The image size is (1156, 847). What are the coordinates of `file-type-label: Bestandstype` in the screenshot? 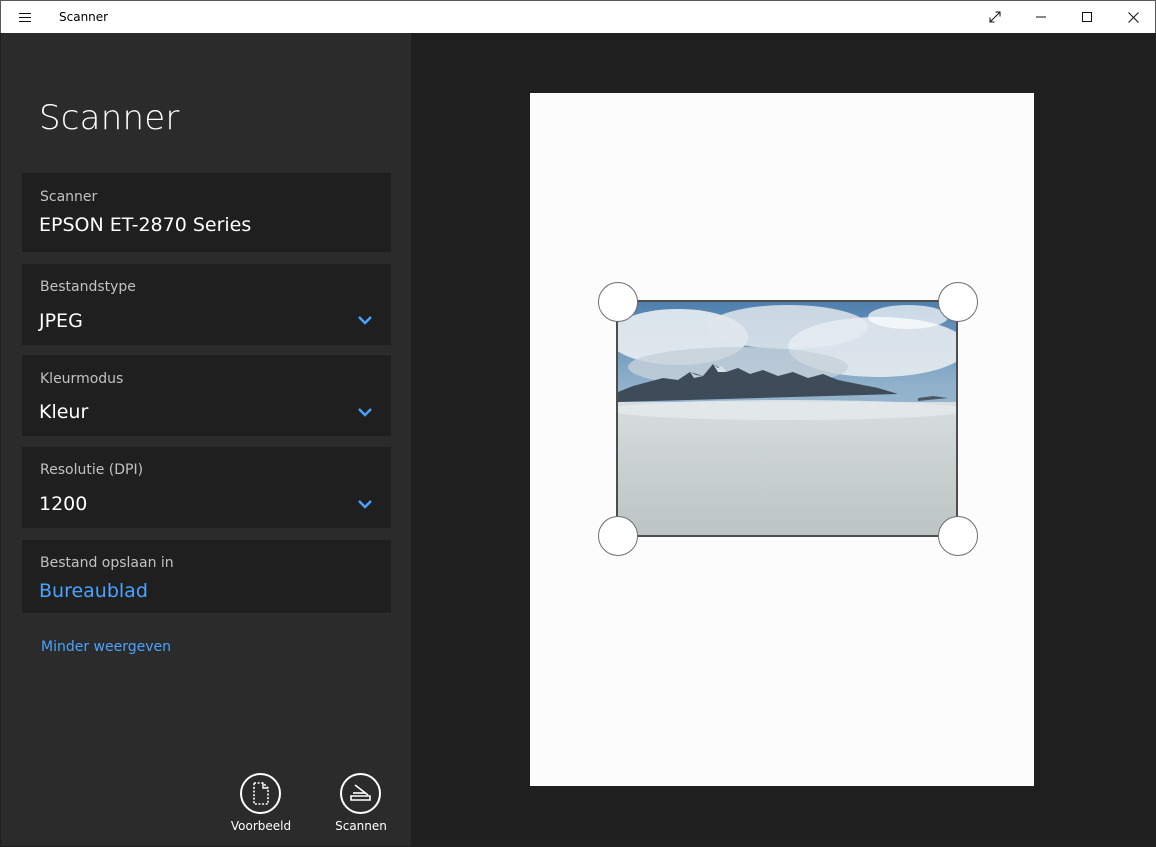 It's located at (88, 287).